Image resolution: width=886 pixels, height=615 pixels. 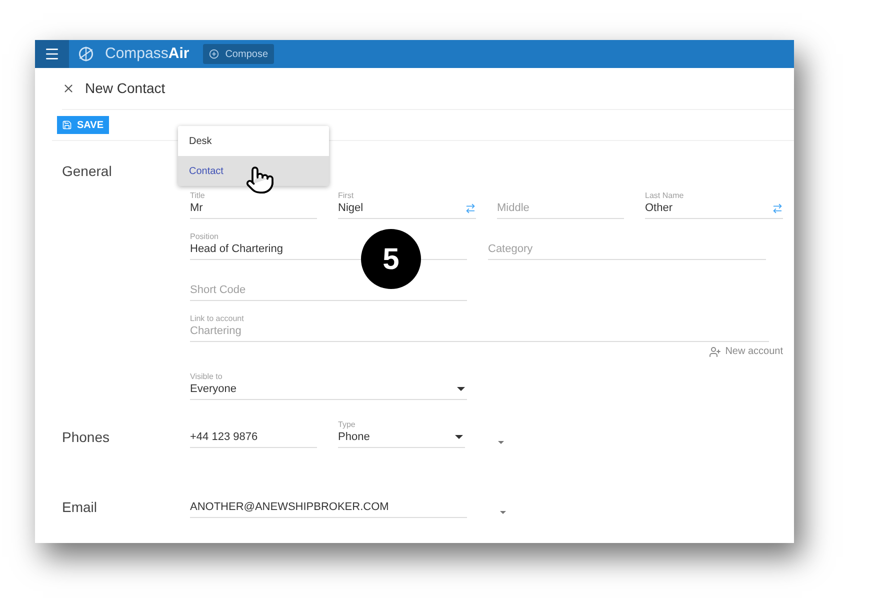 What do you see at coordinates (87, 171) in the screenshot?
I see `section-title: General` at bounding box center [87, 171].